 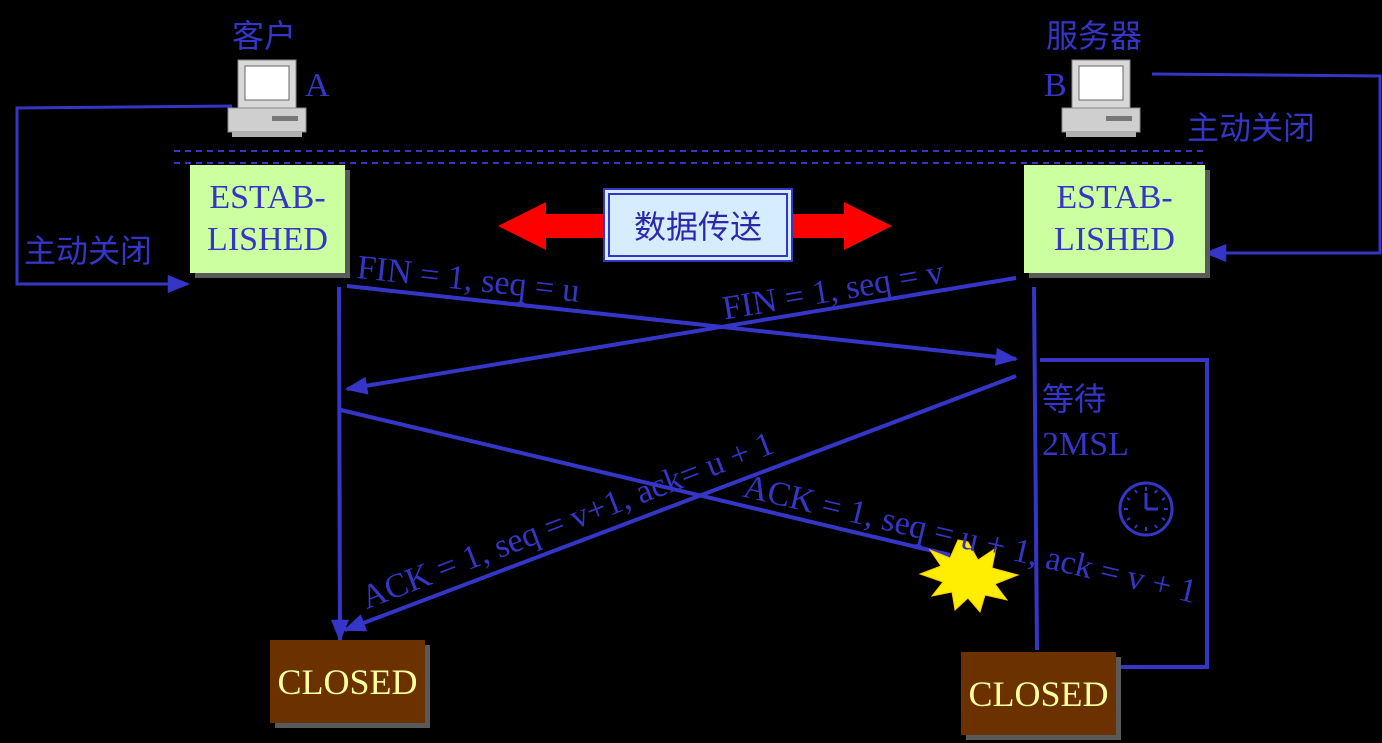 I want to click on server-closed-label: CLOSED, so click(x=1038, y=693).